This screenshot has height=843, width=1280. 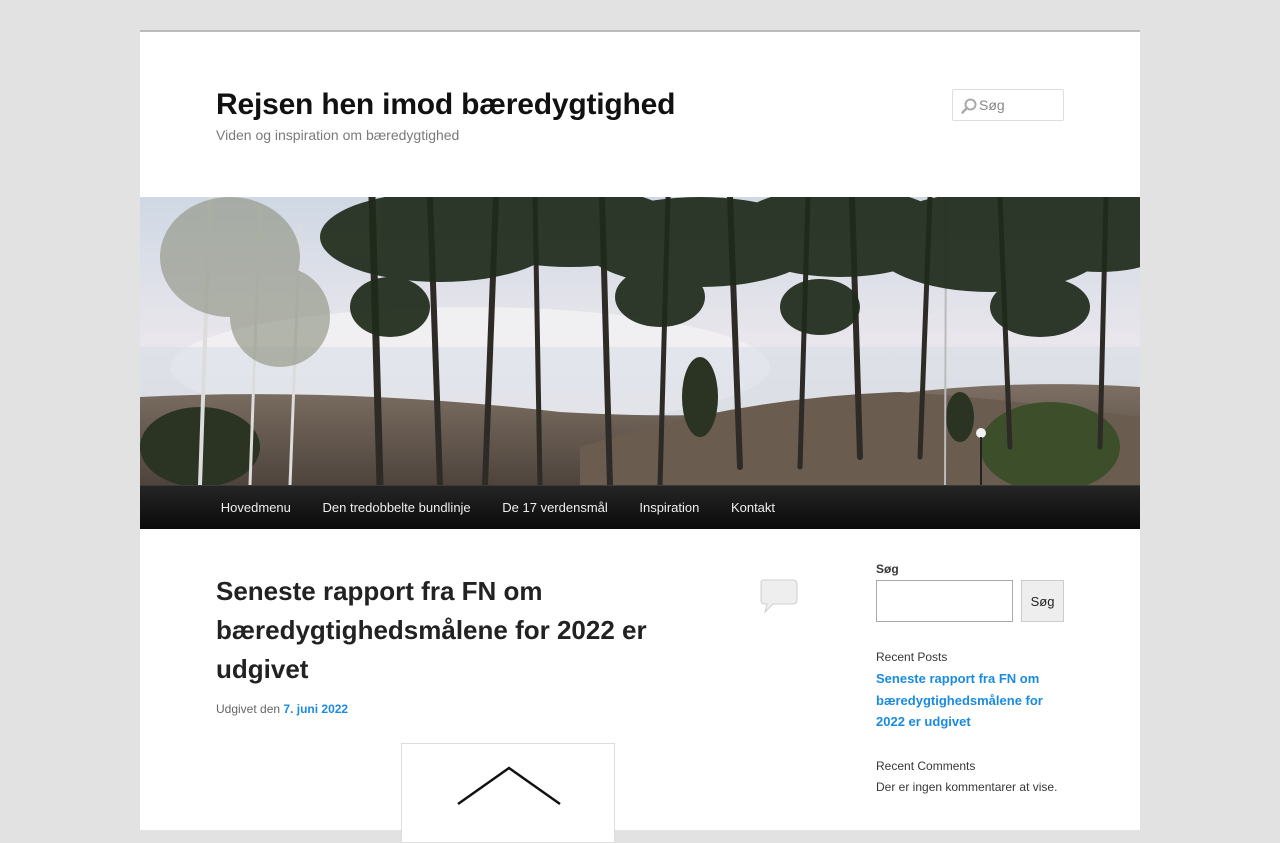 I want to click on nav-item-kontakt: Kontakt, so click(x=753, y=507).